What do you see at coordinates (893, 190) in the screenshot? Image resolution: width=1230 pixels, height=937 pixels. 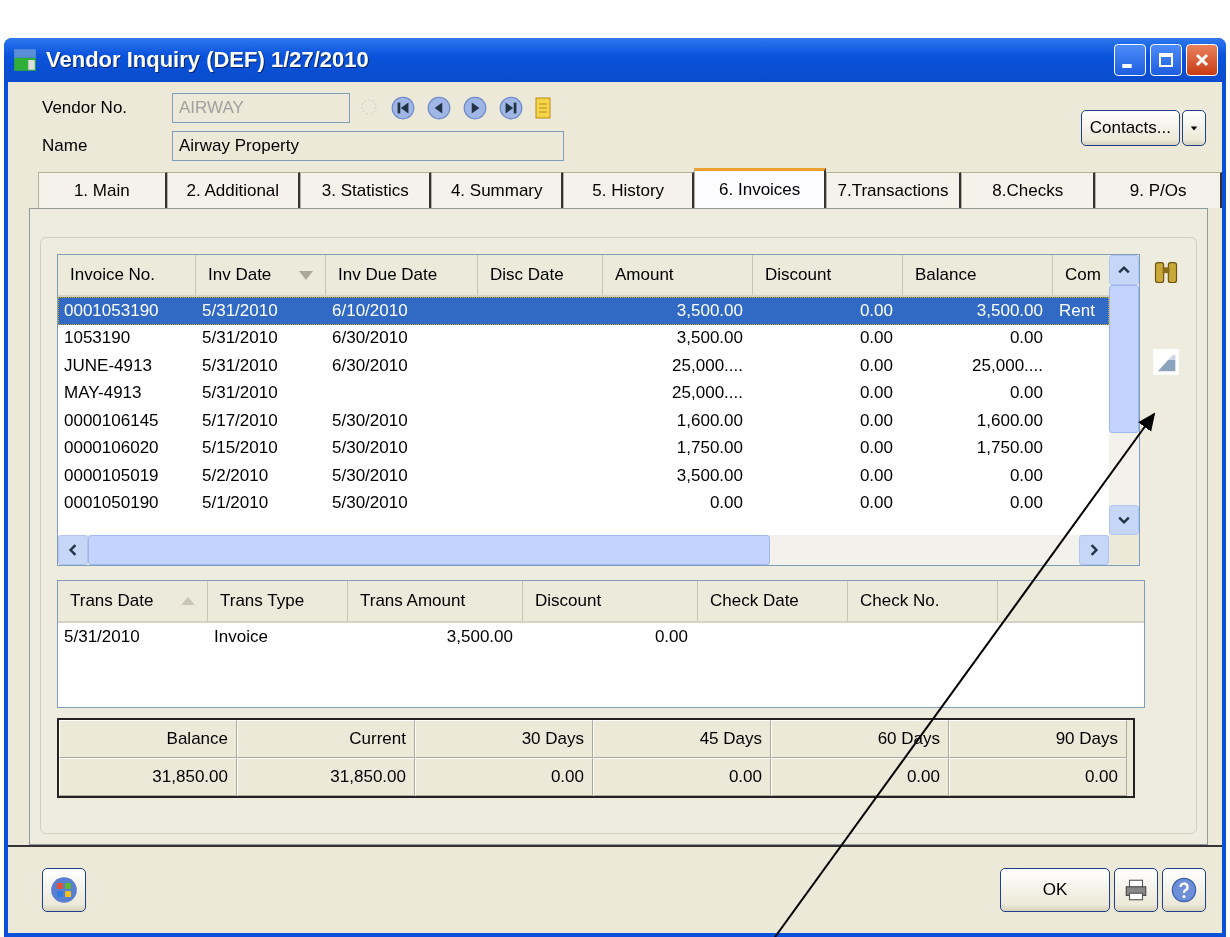 I see `tab: 7.Transactions` at bounding box center [893, 190].